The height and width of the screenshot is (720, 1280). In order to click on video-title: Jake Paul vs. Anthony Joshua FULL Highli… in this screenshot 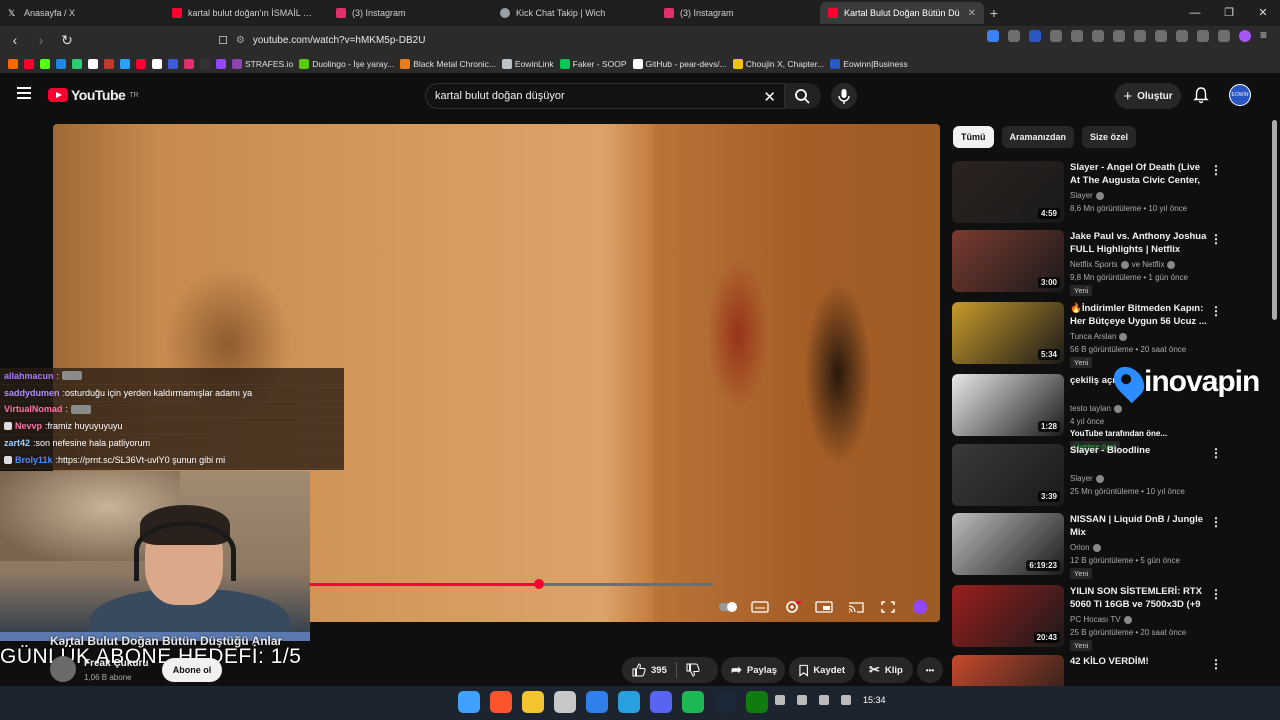, I will do `click(1140, 243)`.